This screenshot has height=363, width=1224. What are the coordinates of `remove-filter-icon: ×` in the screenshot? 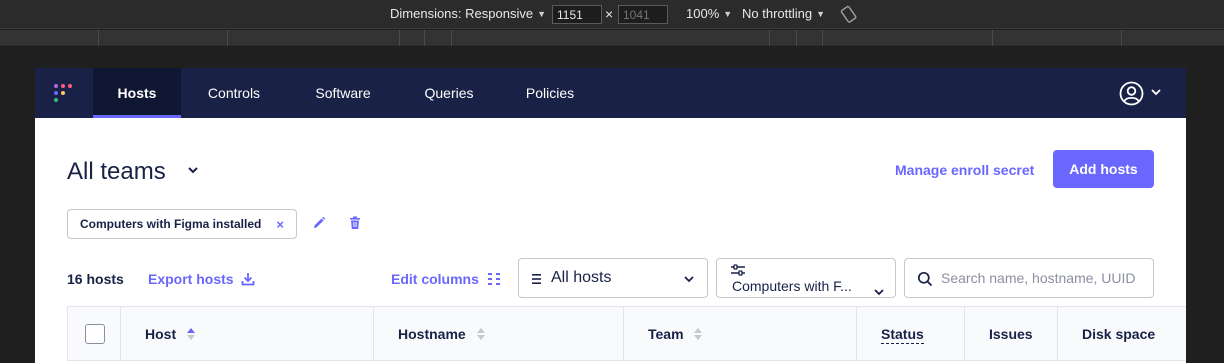 It's located at (280, 224).